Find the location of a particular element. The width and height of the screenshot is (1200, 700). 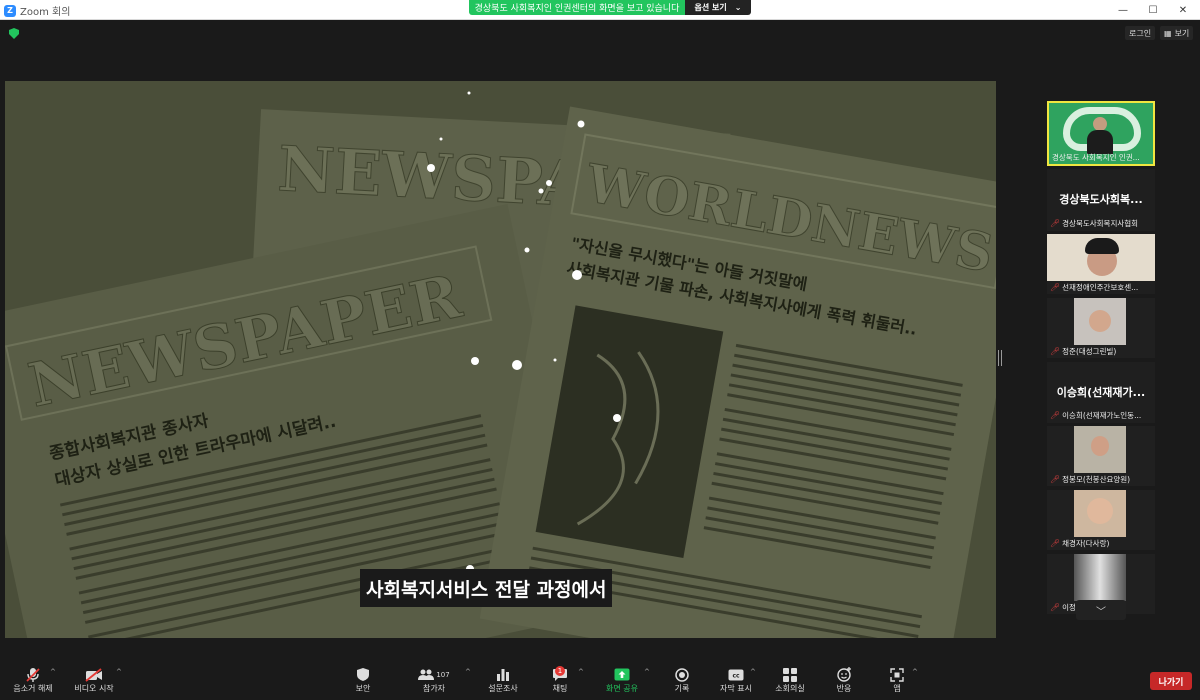

minimize-button: — is located at coordinates (1123, 10).